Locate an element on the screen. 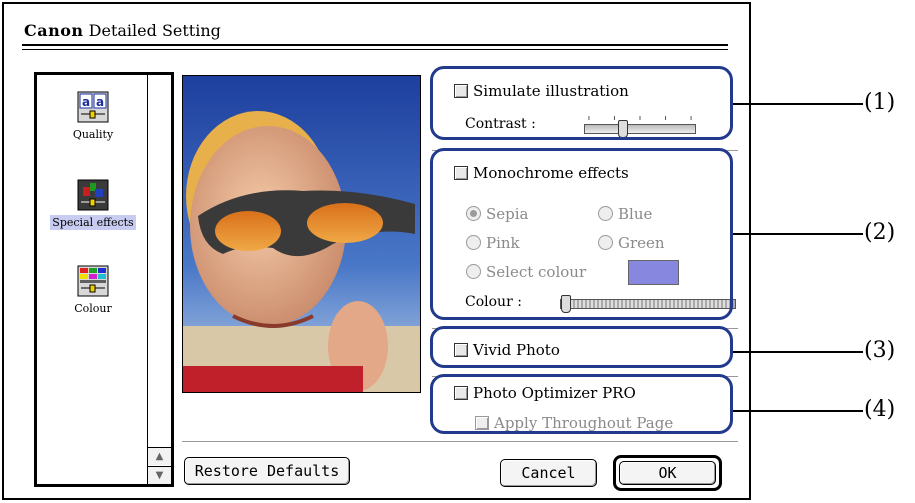 Image resolution: width=915 pixels, height=503 pixels. callout-label-3: (3) is located at coordinates (880, 350).